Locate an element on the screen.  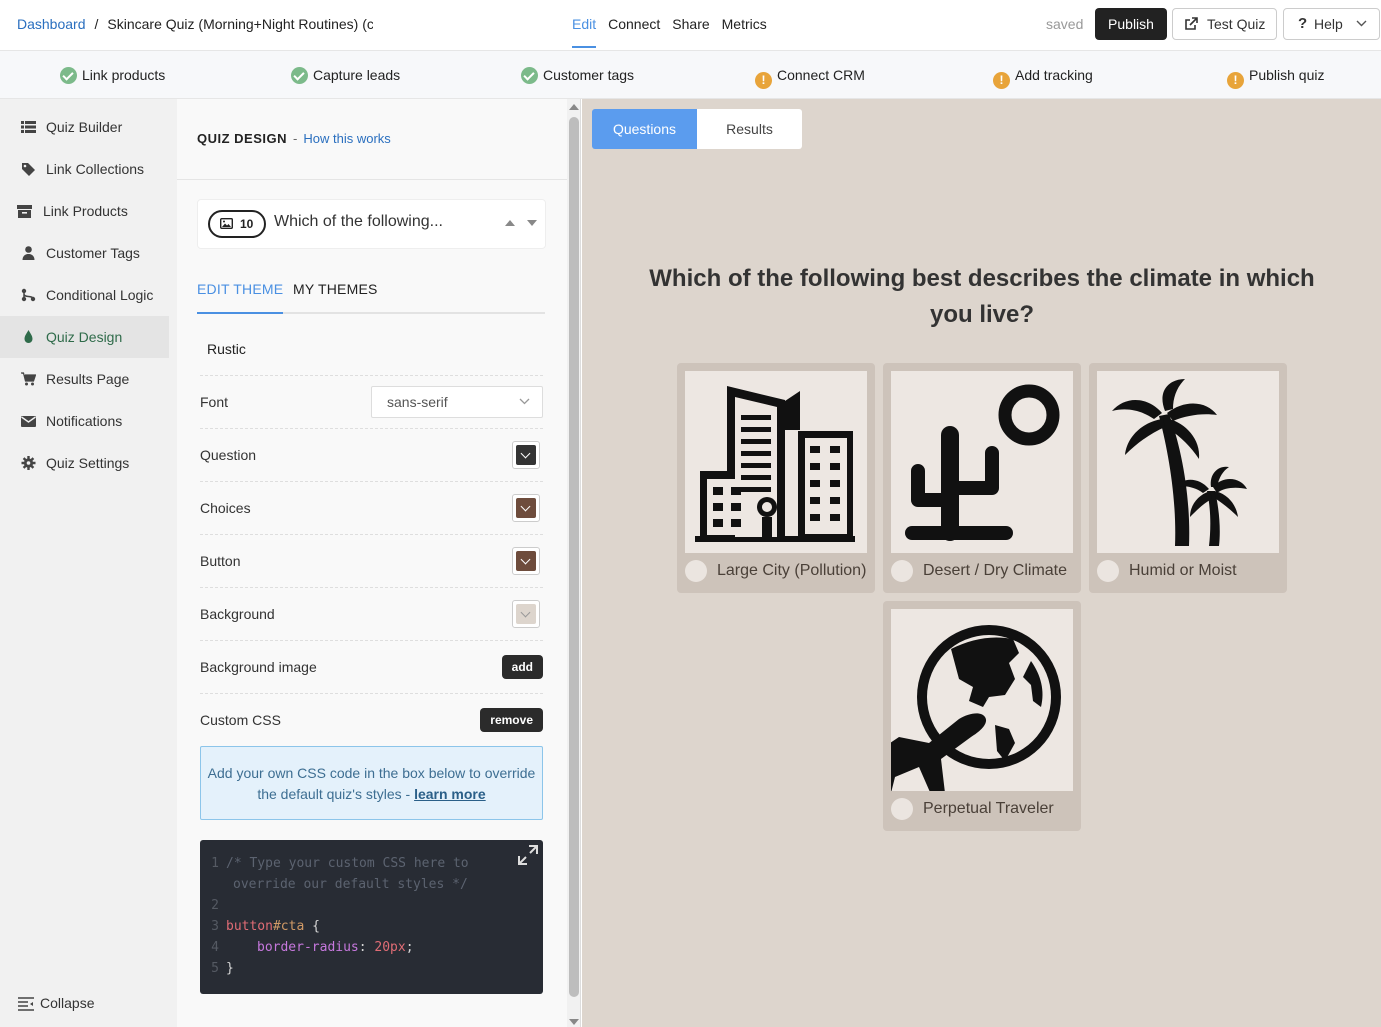
tab-edit-theme: EDIT THEME is located at coordinates (240, 297).